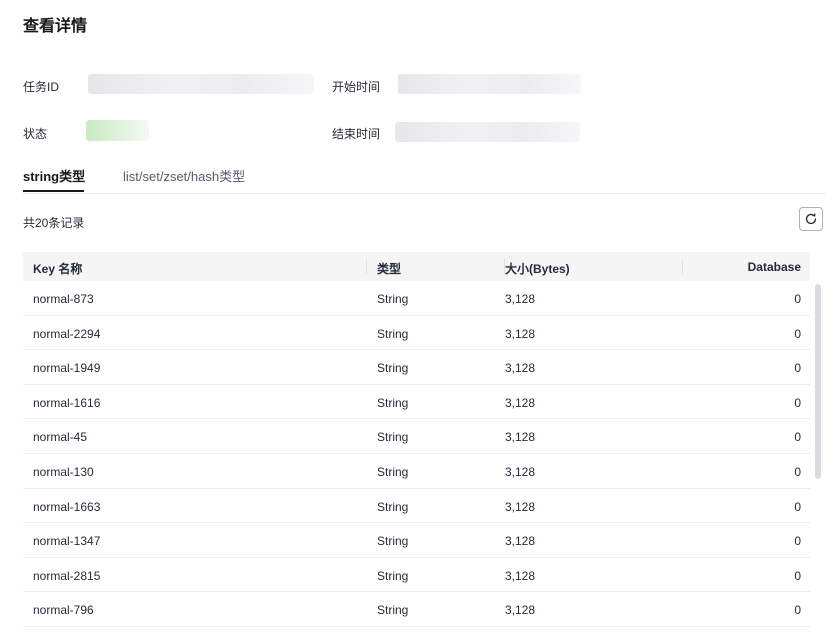 Image resolution: width=835 pixels, height=632 pixels. Describe the element at coordinates (356, 134) in the screenshot. I see `end-time-label: 结束时间` at that location.